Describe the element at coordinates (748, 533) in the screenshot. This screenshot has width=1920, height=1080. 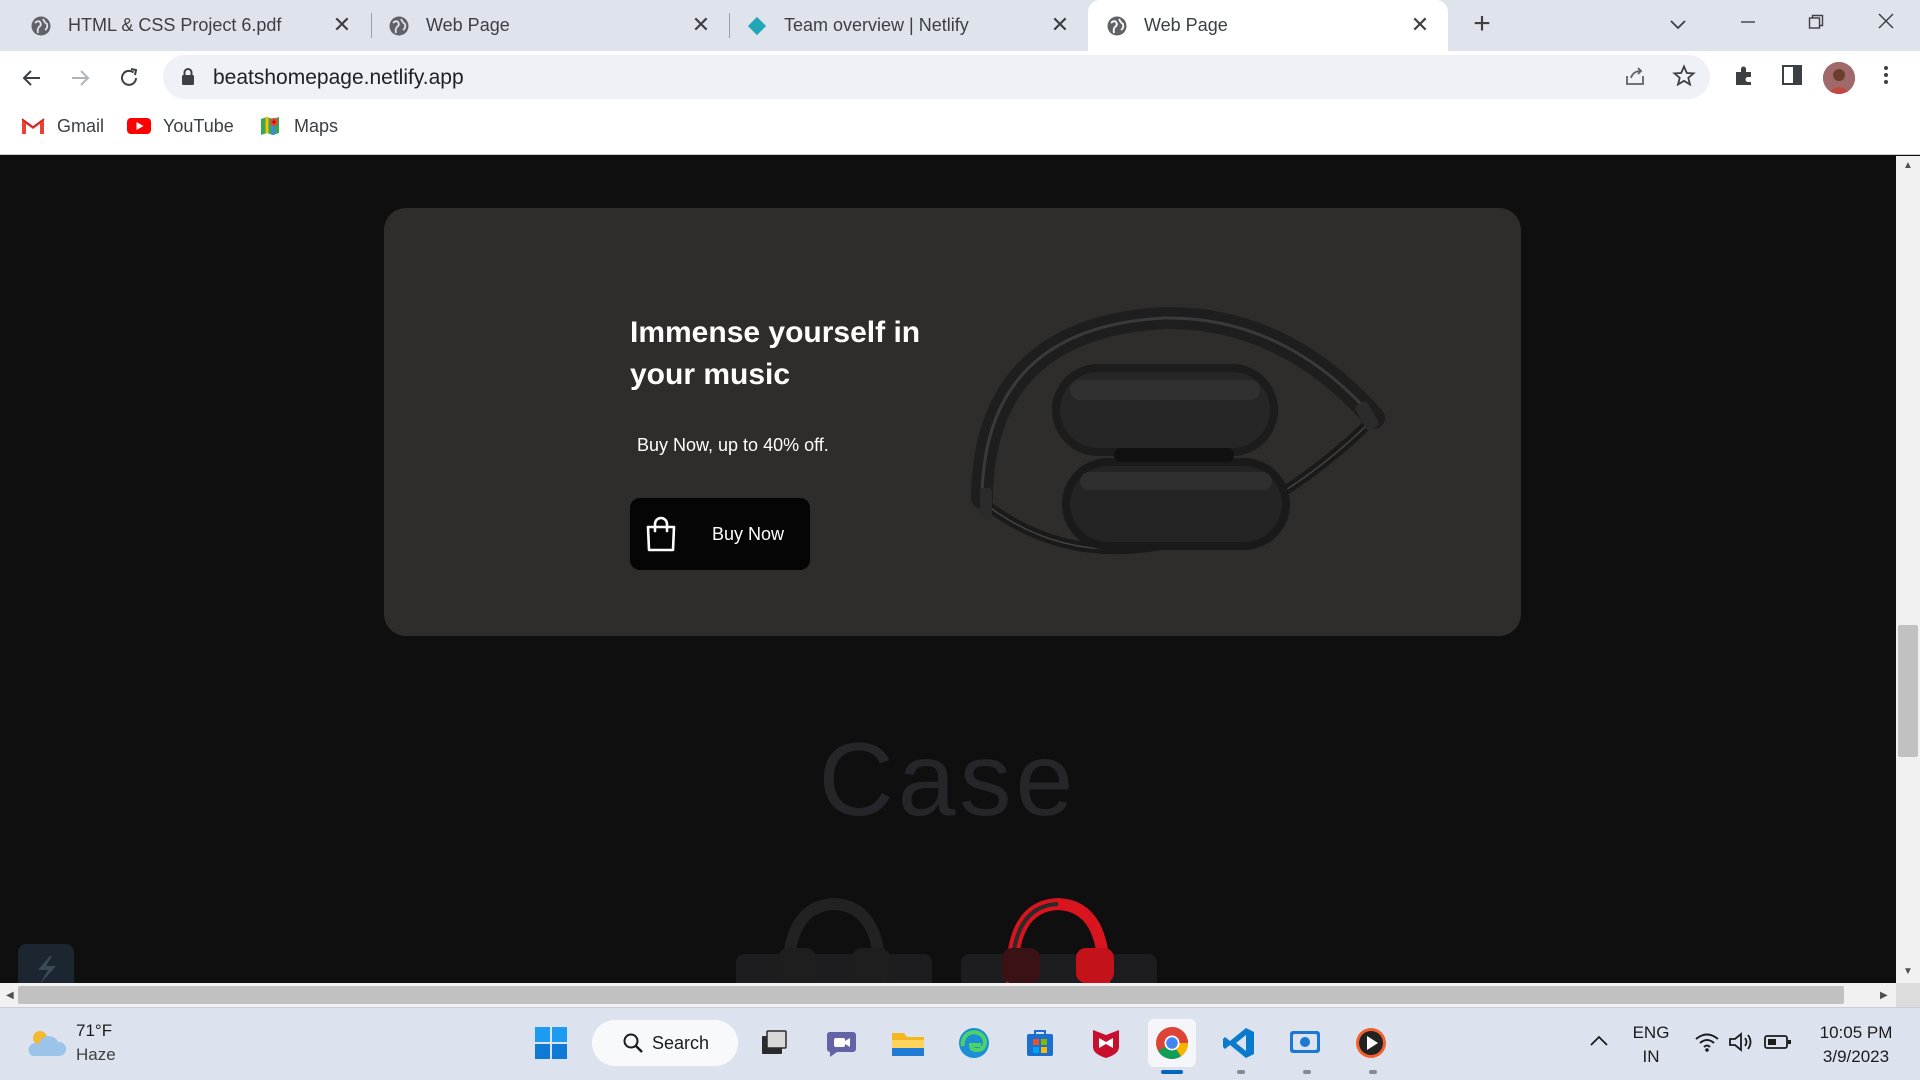
I see `buy-now-label: Buy Now` at that location.